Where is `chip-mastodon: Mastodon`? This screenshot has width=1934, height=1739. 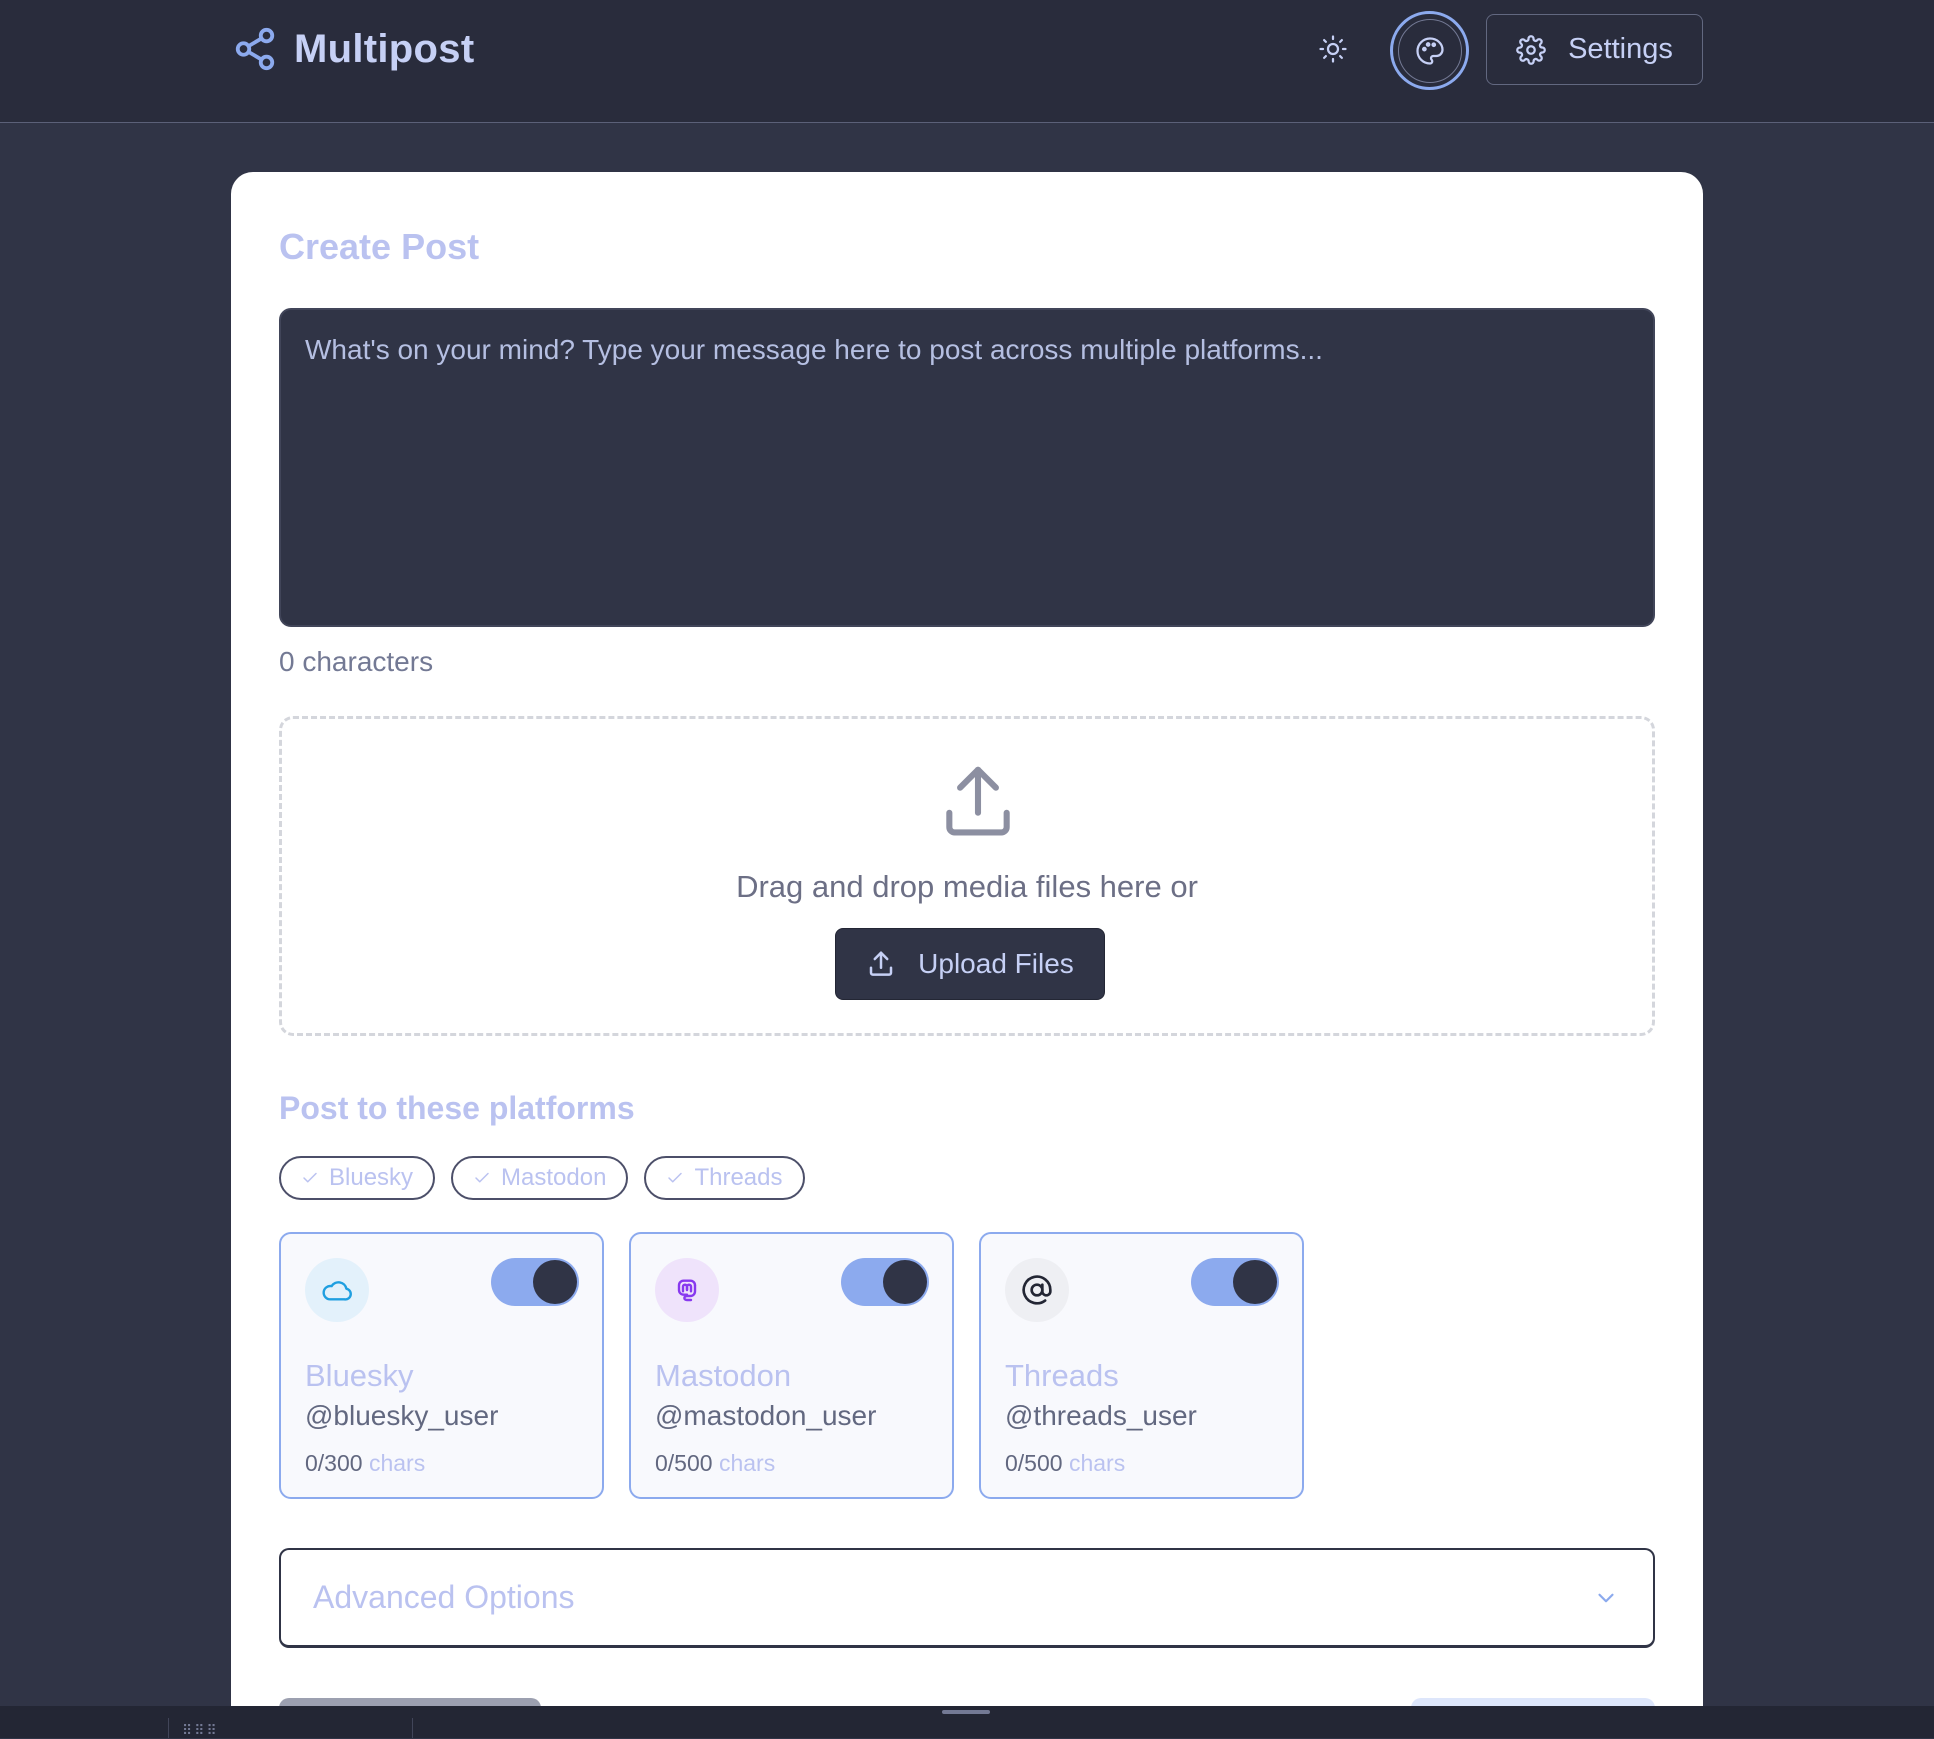 chip-mastodon: Mastodon is located at coordinates (540, 1178).